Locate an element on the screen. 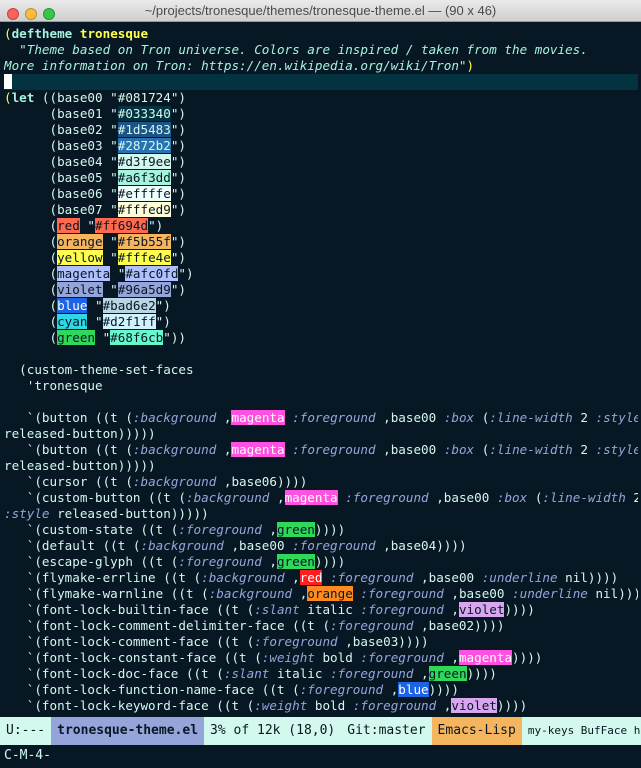 This screenshot has height=768, width=641. token-plain: base03 is located at coordinates (80, 145).